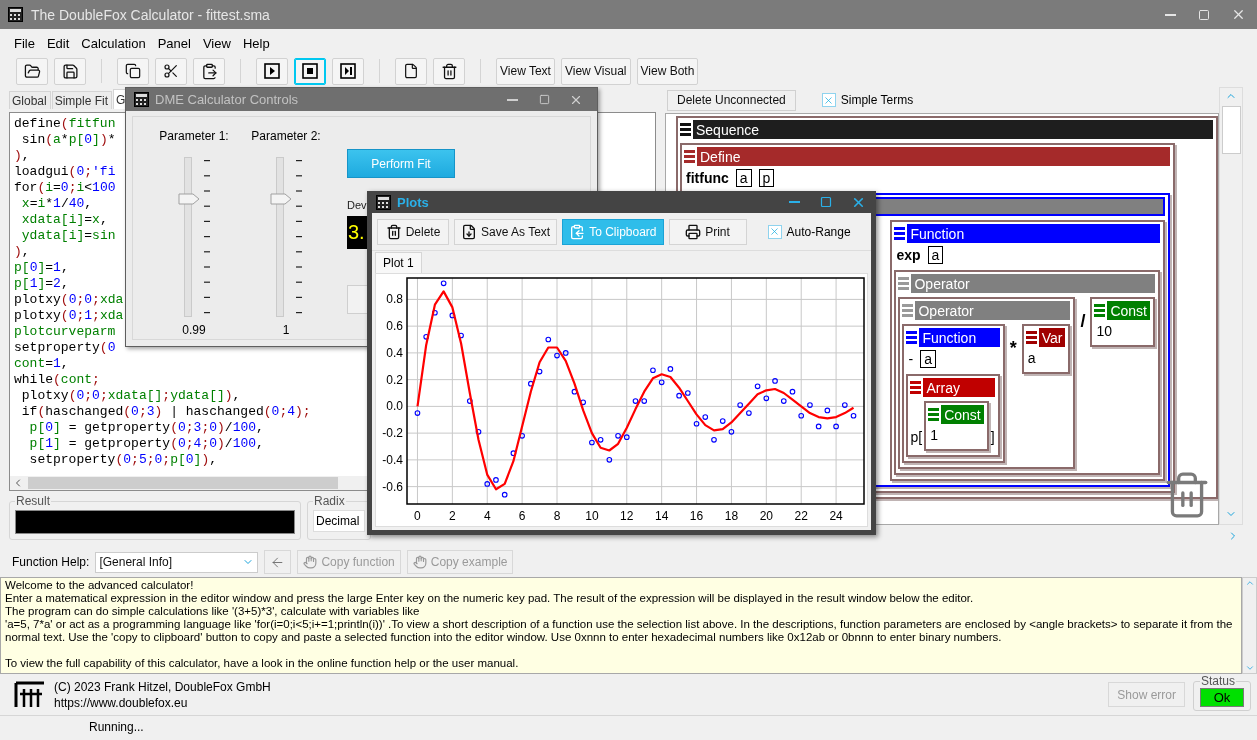 The image size is (1257, 740). What do you see at coordinates (627, 516) in the screenshot?
I see `tick-label: 12` at bounding box center [627, 516].